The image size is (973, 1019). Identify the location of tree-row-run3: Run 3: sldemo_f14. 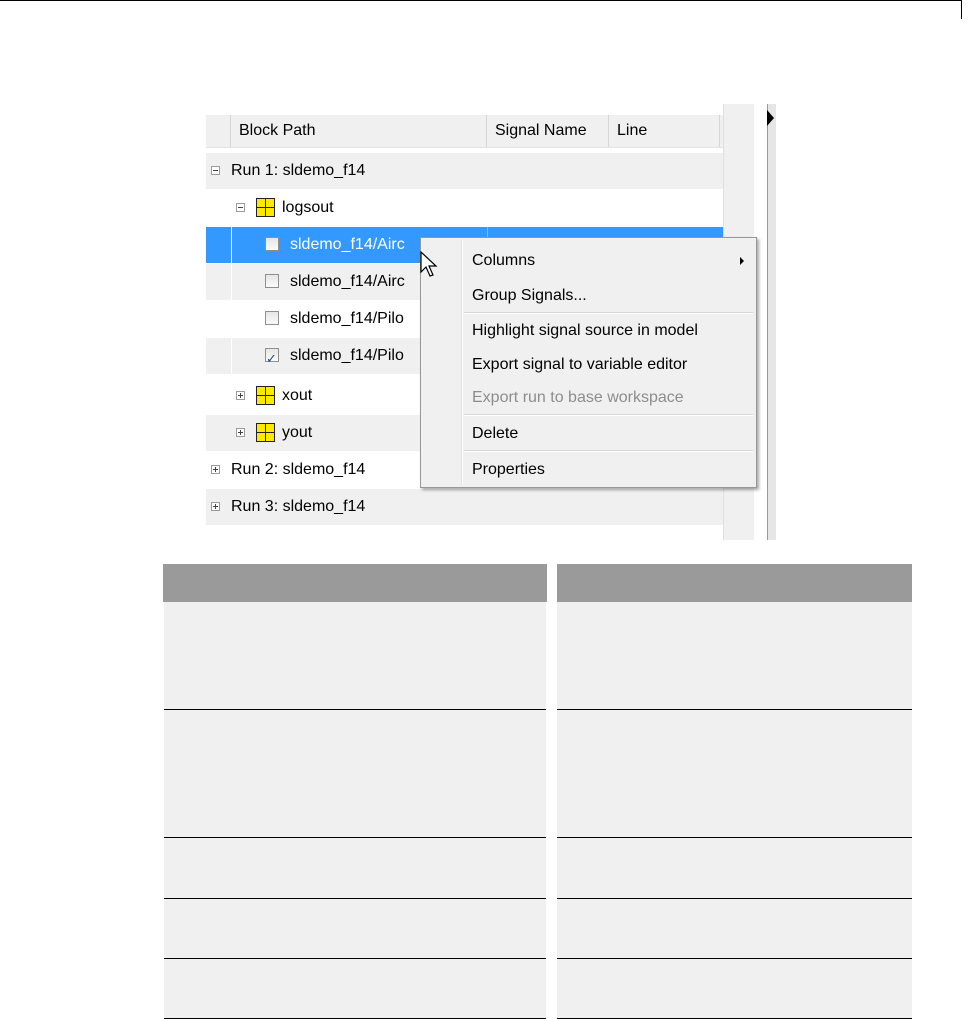
(464, 507).